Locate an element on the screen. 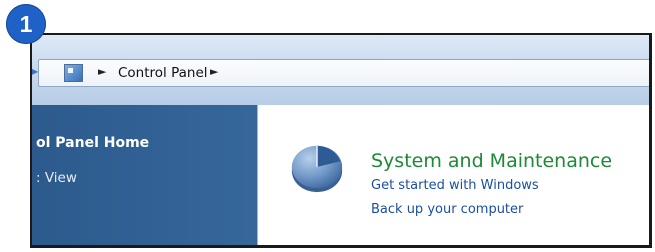 This screenshot has height=252, width=655. category-title: System and Maintenance is located at coordinates (491, 161).